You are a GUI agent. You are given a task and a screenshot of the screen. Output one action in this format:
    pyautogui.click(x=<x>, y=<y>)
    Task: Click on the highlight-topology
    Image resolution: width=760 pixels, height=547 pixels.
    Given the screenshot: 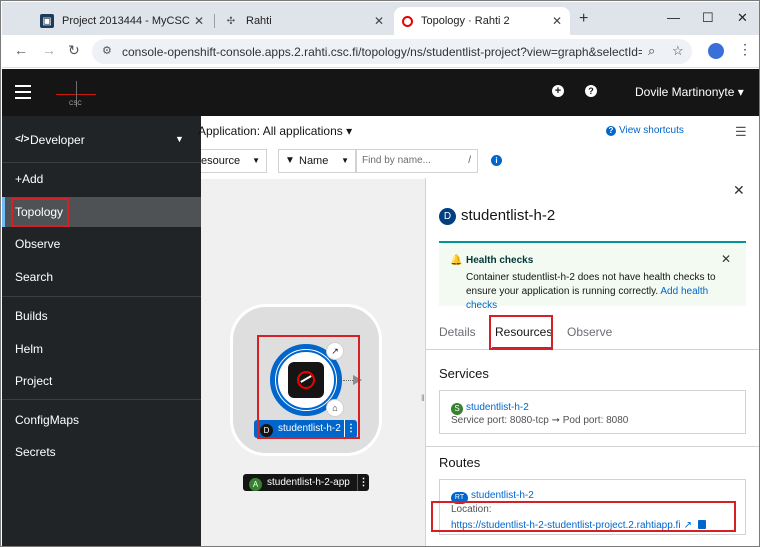 What is the action you would take?
    pyautogui.click(x=40, y=212)
    